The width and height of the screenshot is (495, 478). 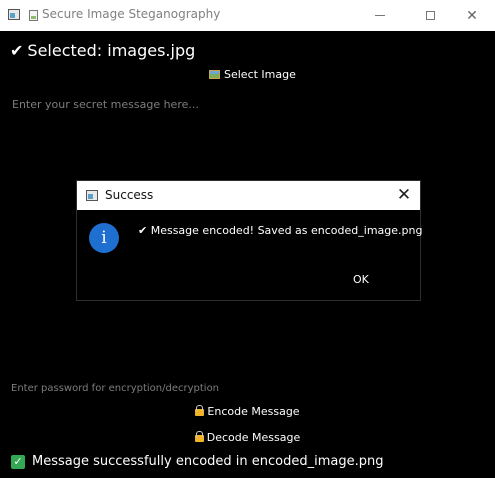 I want to click on info-glyph: i, so click(x=104, y=238).